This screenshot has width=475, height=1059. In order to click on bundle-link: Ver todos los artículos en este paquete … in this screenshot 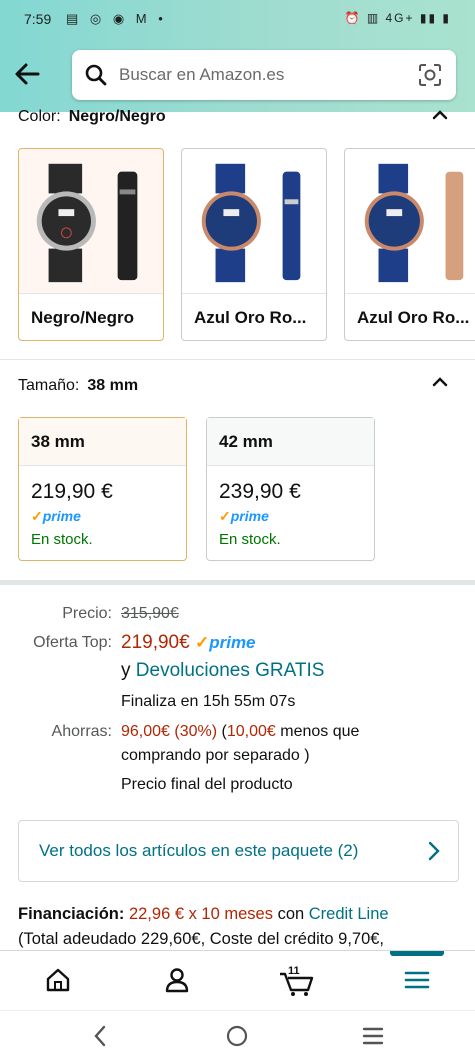, I will do `click(238, 851)`.